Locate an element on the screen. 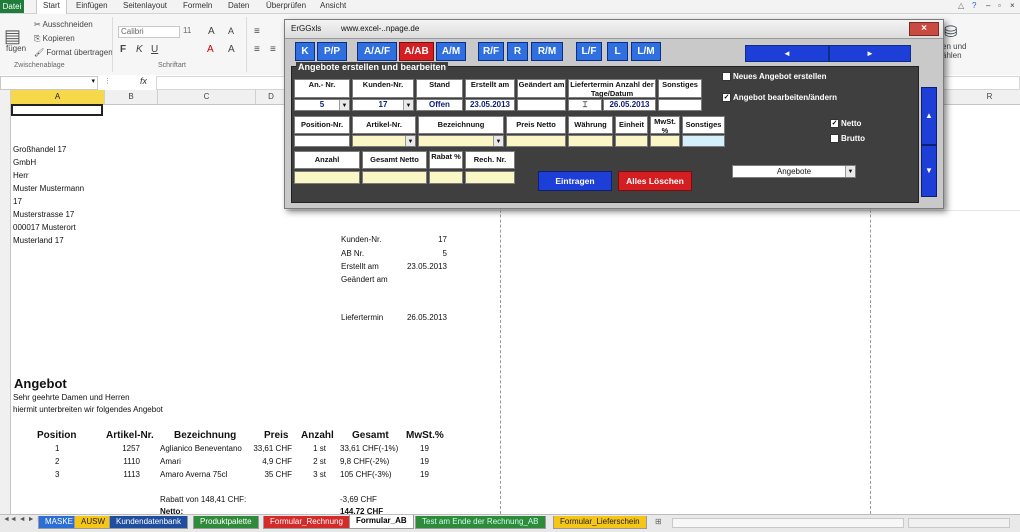  tab-page-layout: Seitenlayout is located at coordinates (145, 5).